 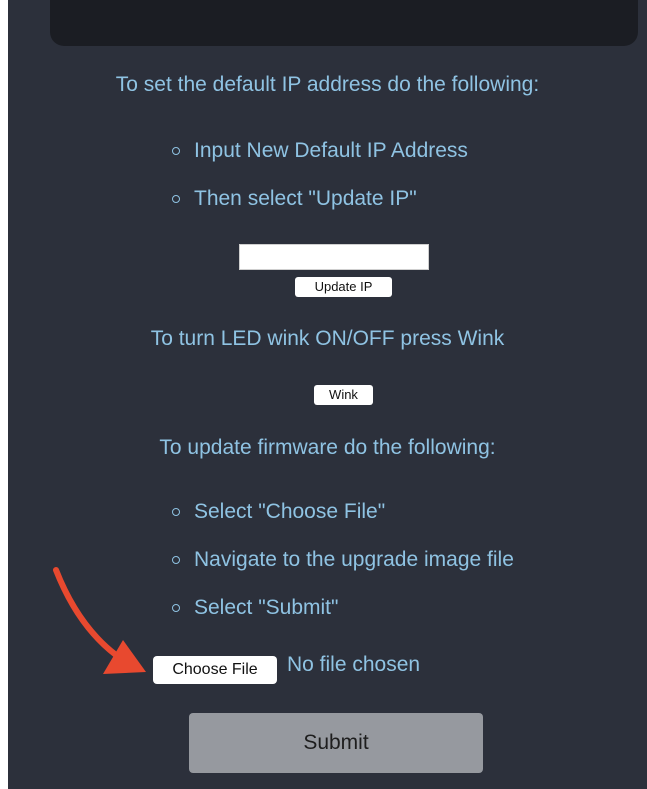 I want to click on red-arrow-icon, so click(x=99, y=620).